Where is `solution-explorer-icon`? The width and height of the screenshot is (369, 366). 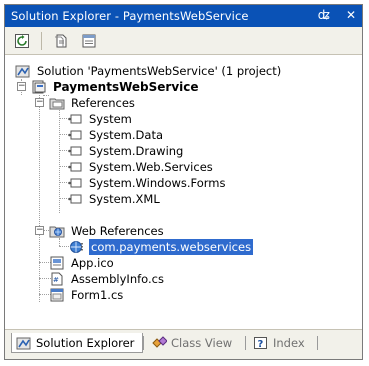 solution-explorer-icon is located at coordinates (23, 343).